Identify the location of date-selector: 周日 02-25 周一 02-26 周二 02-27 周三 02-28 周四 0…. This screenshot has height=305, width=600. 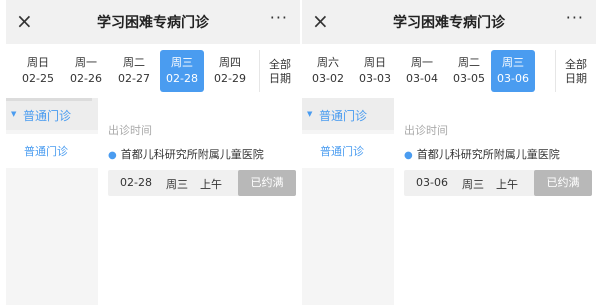
(153, 71).